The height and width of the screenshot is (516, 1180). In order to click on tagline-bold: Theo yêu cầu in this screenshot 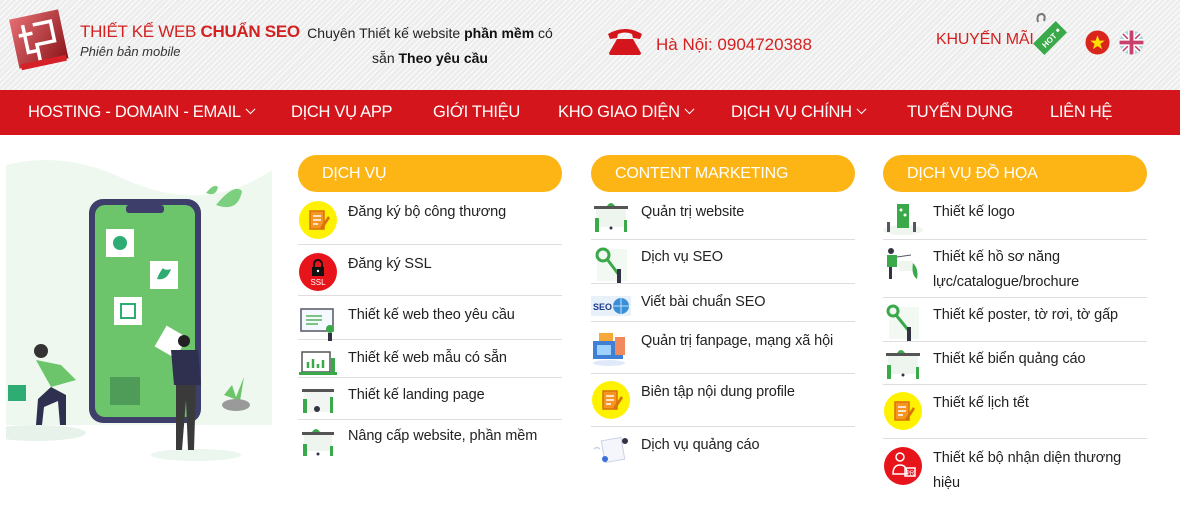, I will do `click(443, 58)`.